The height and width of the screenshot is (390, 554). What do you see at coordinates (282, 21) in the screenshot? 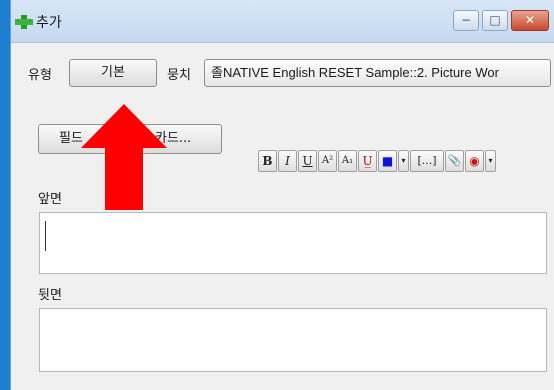
I see `title-bar: 추가 − □ ✕` at bounding box center [282, 21].